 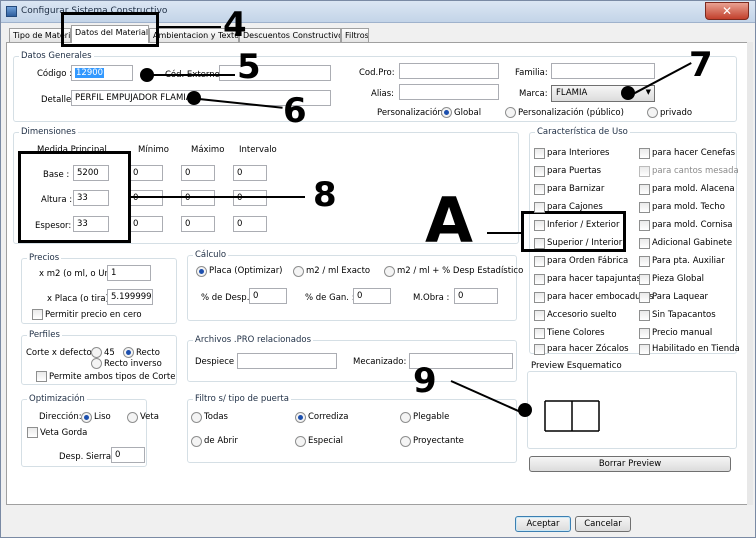 What do you see at coordinates (389, 271) in the screenshot?
I see `calculo-estadistico-radio` at bounding box center [389, 271].